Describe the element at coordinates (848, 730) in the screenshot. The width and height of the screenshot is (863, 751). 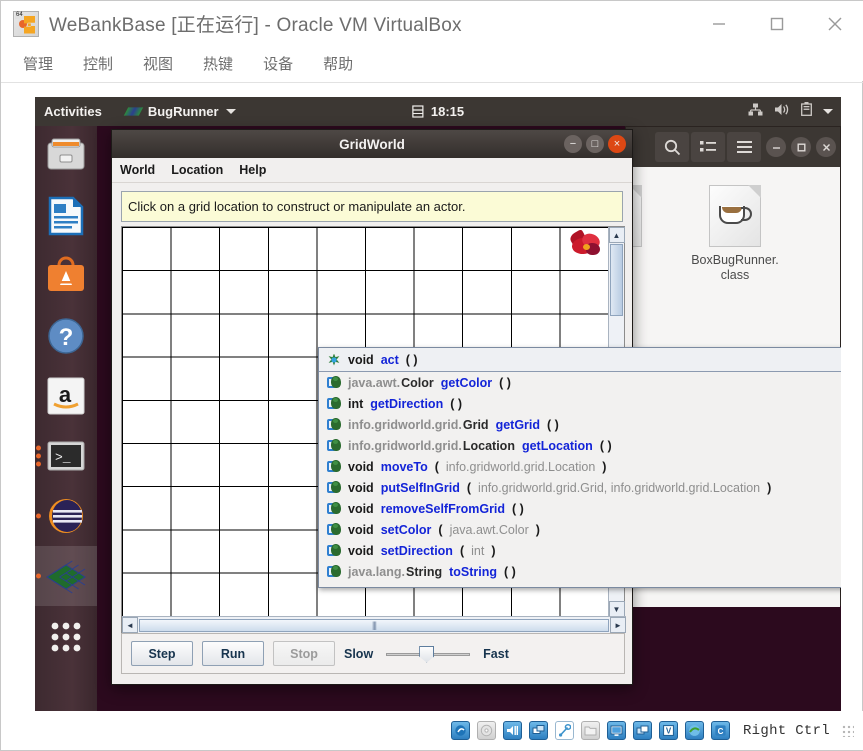
I see `resize-grip` at that location.